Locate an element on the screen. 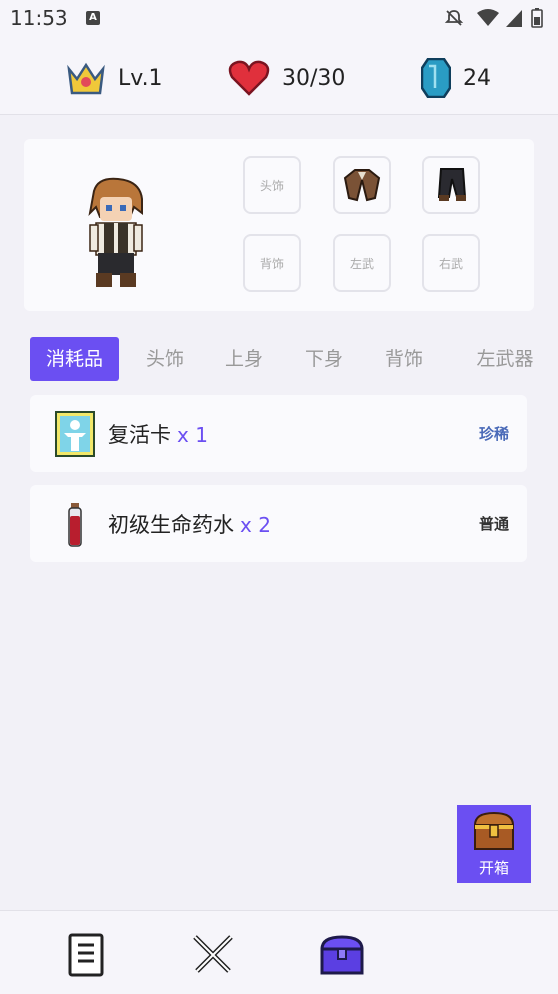 This screenshot has height=994, width=558. slot-legs is located at coordinates (451, 185).